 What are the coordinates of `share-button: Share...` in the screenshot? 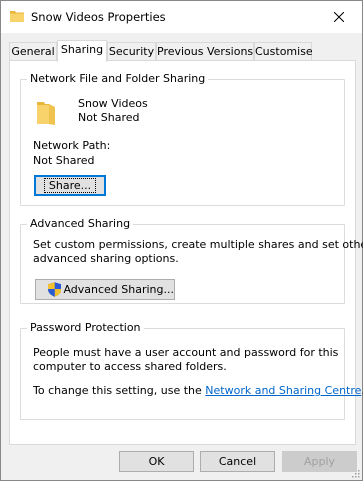 It's located at (70, 185).